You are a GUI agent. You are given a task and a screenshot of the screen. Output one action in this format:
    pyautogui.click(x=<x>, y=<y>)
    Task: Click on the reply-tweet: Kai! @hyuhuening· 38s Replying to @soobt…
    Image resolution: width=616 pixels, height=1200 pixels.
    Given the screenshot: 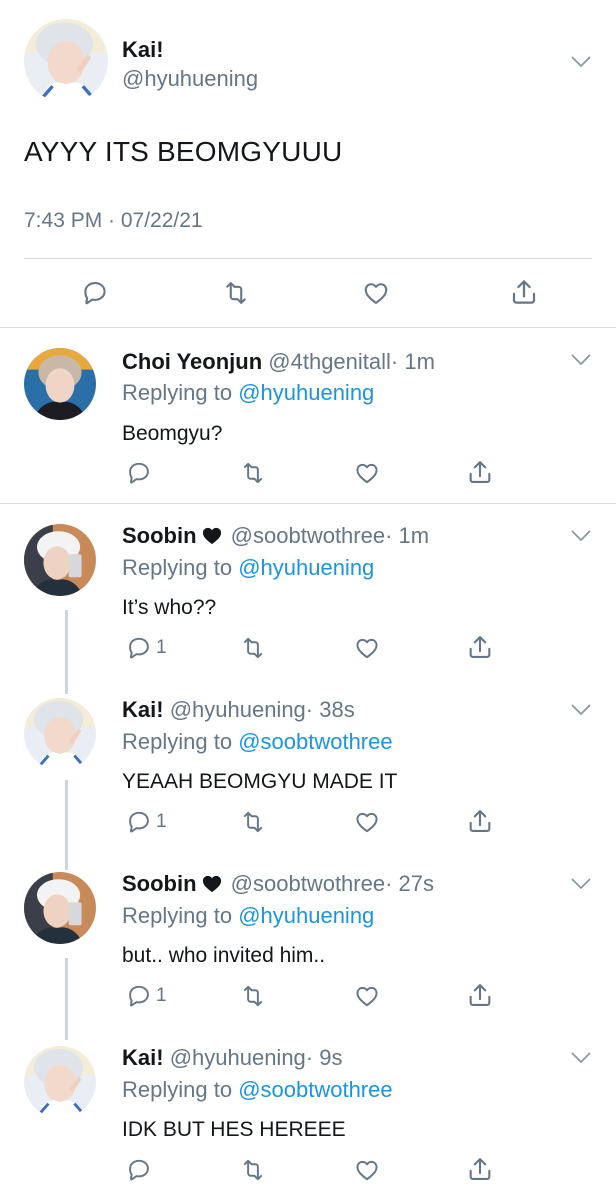 What is the action you would take?
    pyautogui.click(x=308, y=763)
    